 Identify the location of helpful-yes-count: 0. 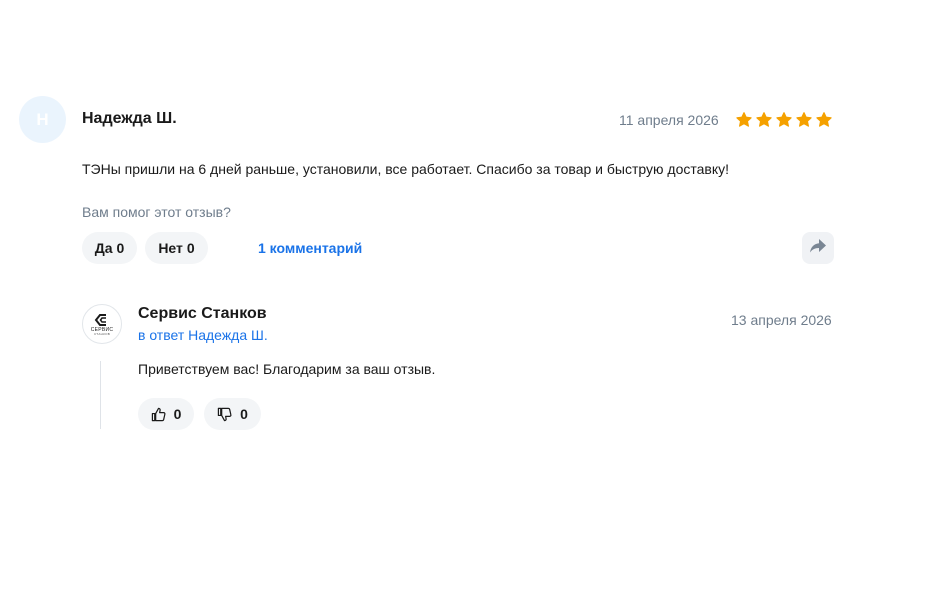
(120, 248).